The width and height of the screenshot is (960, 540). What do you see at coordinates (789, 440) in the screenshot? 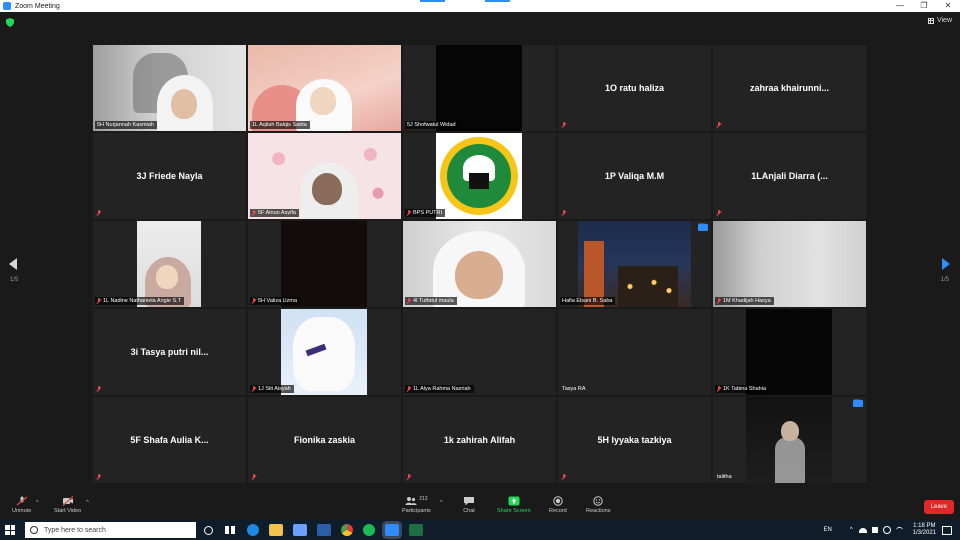
I see `video-tile: talitha` at bounding box center [789, 440].